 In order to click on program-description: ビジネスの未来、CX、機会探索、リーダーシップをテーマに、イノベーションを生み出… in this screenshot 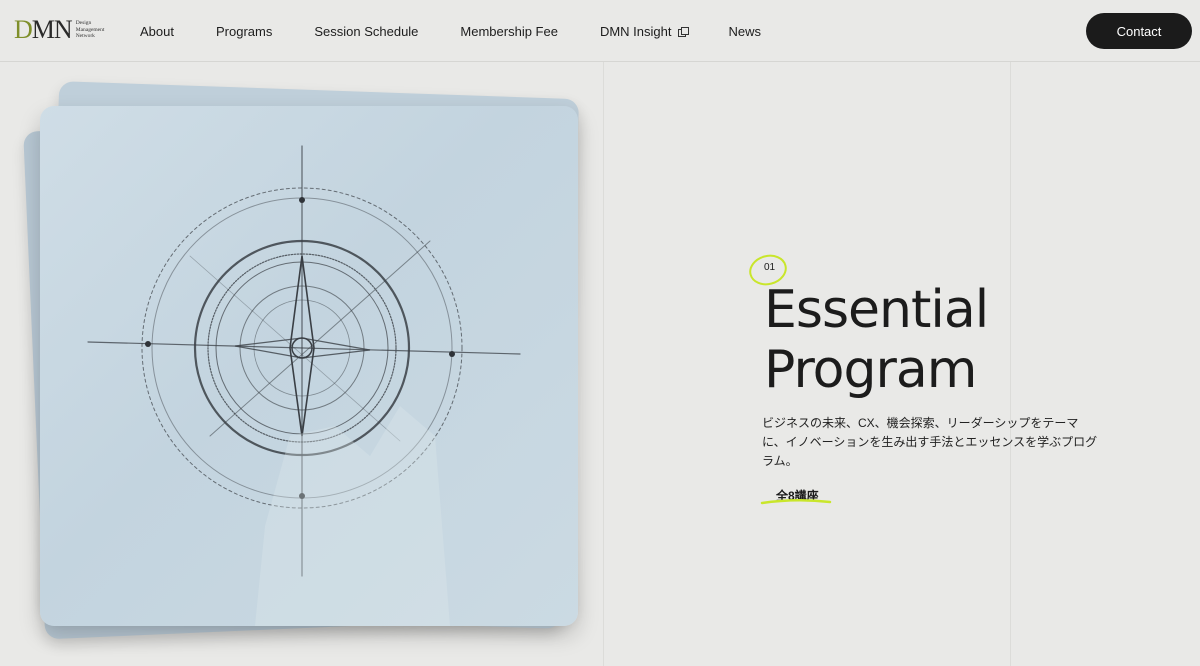, I will do `click(930, 442)`.